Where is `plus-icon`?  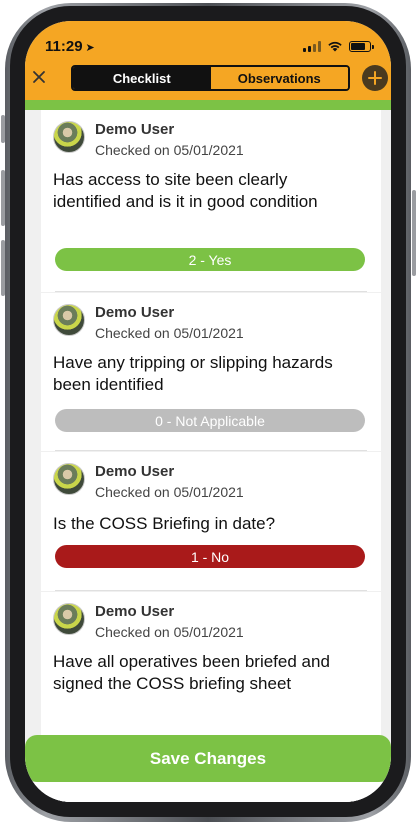
plus-icon is located at coordinates (375, 78).